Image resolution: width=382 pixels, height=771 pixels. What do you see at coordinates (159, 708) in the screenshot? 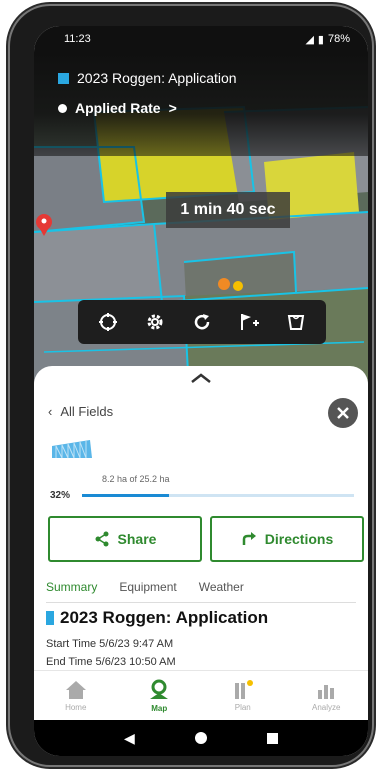
I see `nav-label: Map` at bounding box center [159, 708].